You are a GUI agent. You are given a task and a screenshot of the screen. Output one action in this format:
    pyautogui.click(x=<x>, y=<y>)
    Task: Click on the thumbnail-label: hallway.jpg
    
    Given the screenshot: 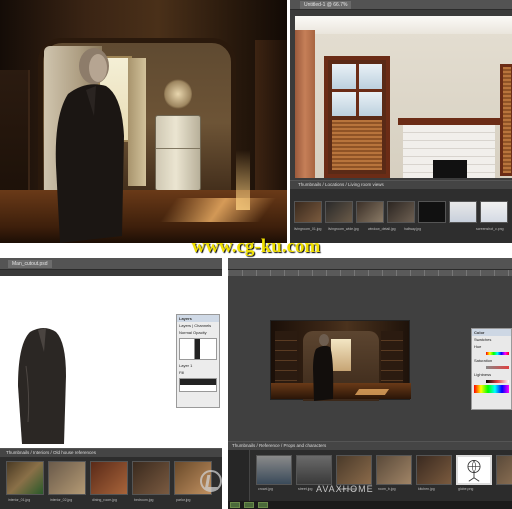 What is the action you would take?
    pyautogui.click(x=413, y=229)
    